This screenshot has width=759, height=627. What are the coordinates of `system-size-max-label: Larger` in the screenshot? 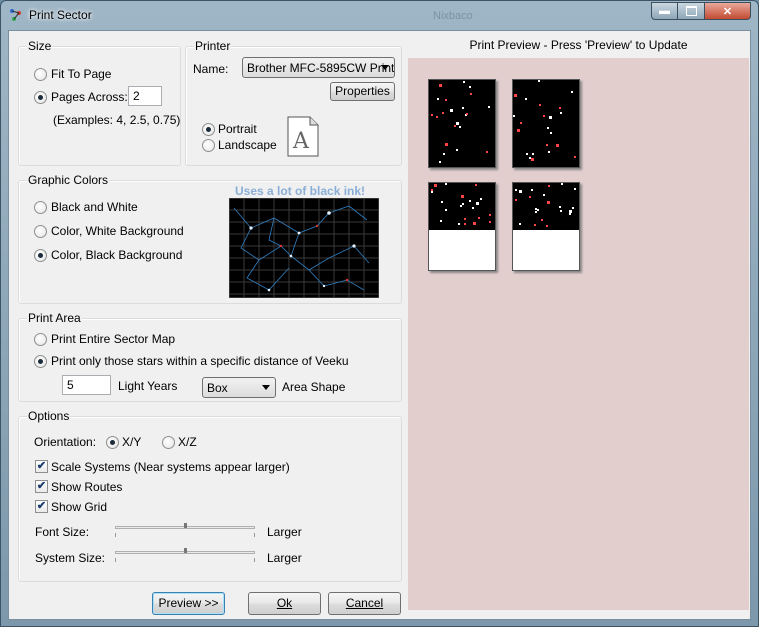 It's located at (284, 558).